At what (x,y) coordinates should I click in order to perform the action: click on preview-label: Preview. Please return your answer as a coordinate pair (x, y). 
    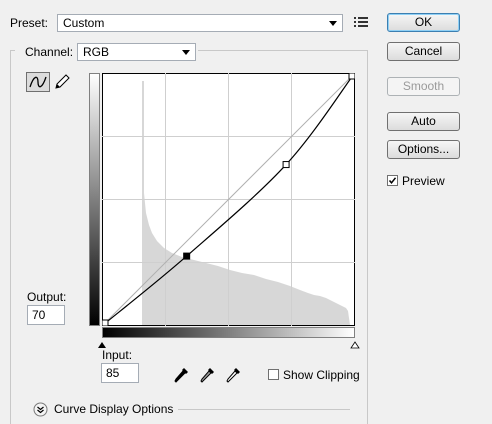
    Looking at the image, I should click on (423, 181).